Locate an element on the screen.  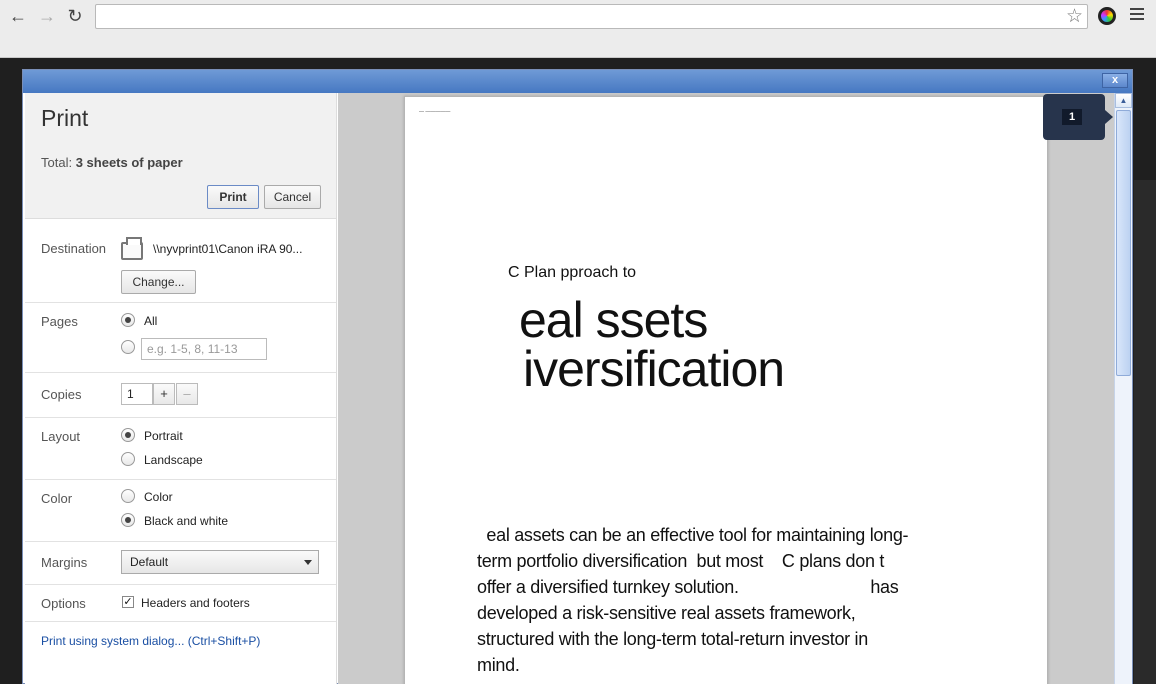
options-row: Options ✓ Headers and footers is located at coordinates (180, 603).